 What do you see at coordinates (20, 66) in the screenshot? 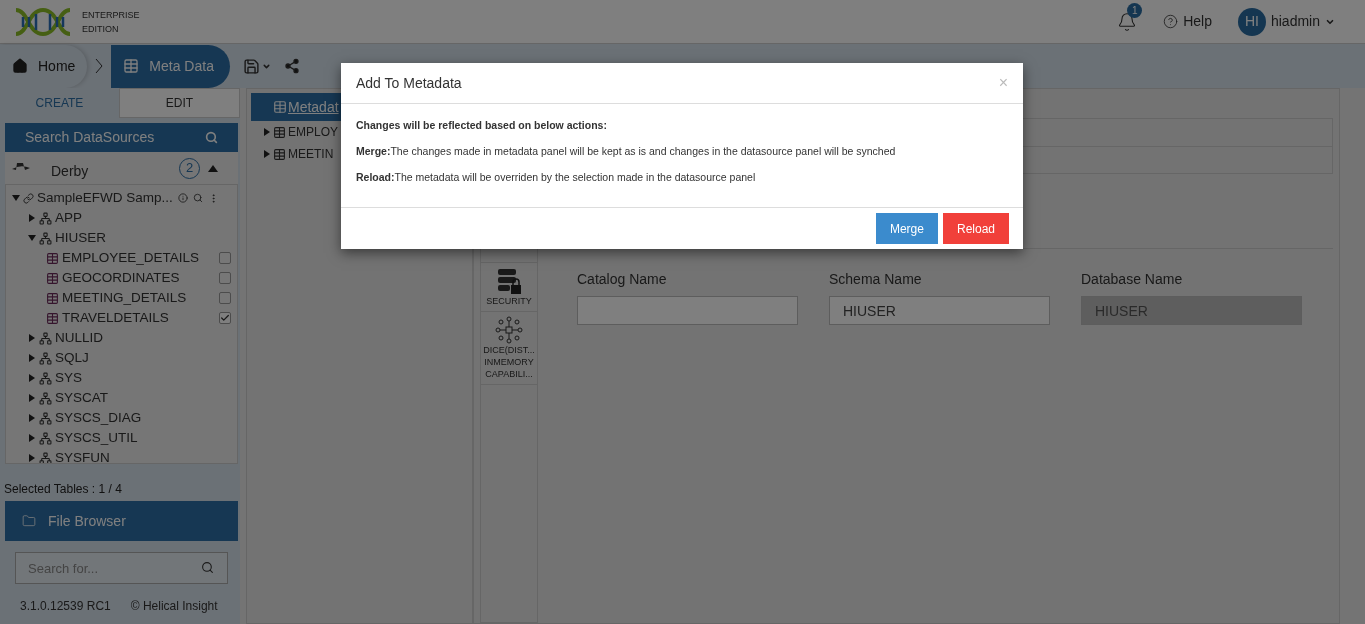
I see `home-icon` at bounding box center [20, 66].